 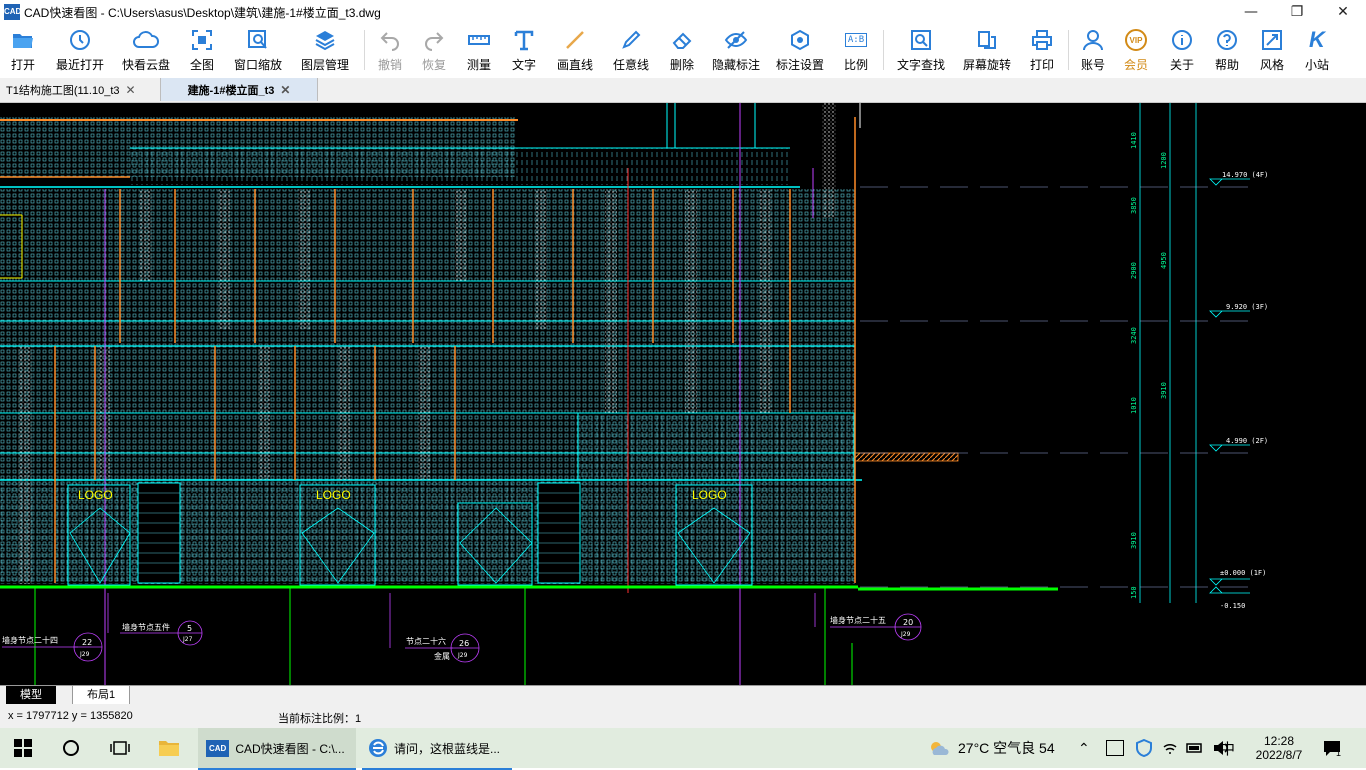 I want to click on notification-count: 1, so click(x=1339, y=753).